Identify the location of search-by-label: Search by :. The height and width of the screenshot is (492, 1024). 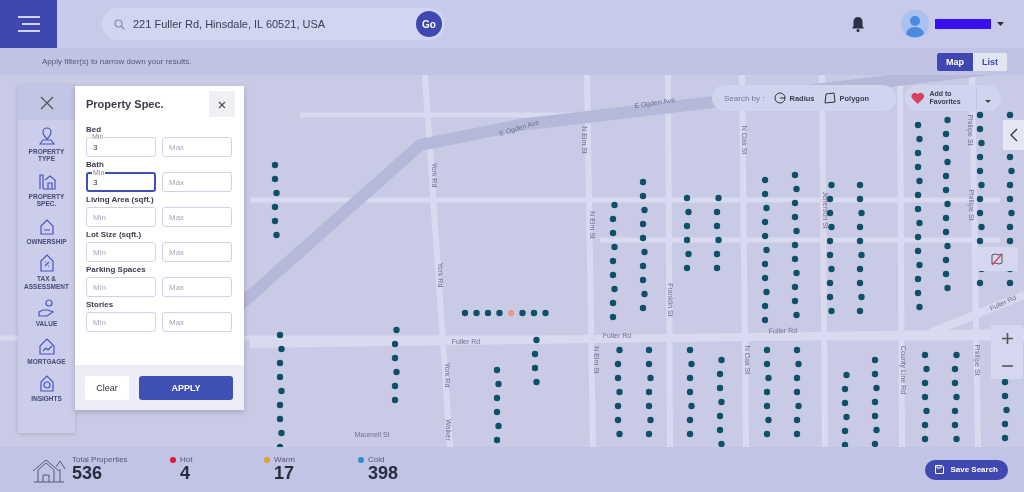
(744, 98).